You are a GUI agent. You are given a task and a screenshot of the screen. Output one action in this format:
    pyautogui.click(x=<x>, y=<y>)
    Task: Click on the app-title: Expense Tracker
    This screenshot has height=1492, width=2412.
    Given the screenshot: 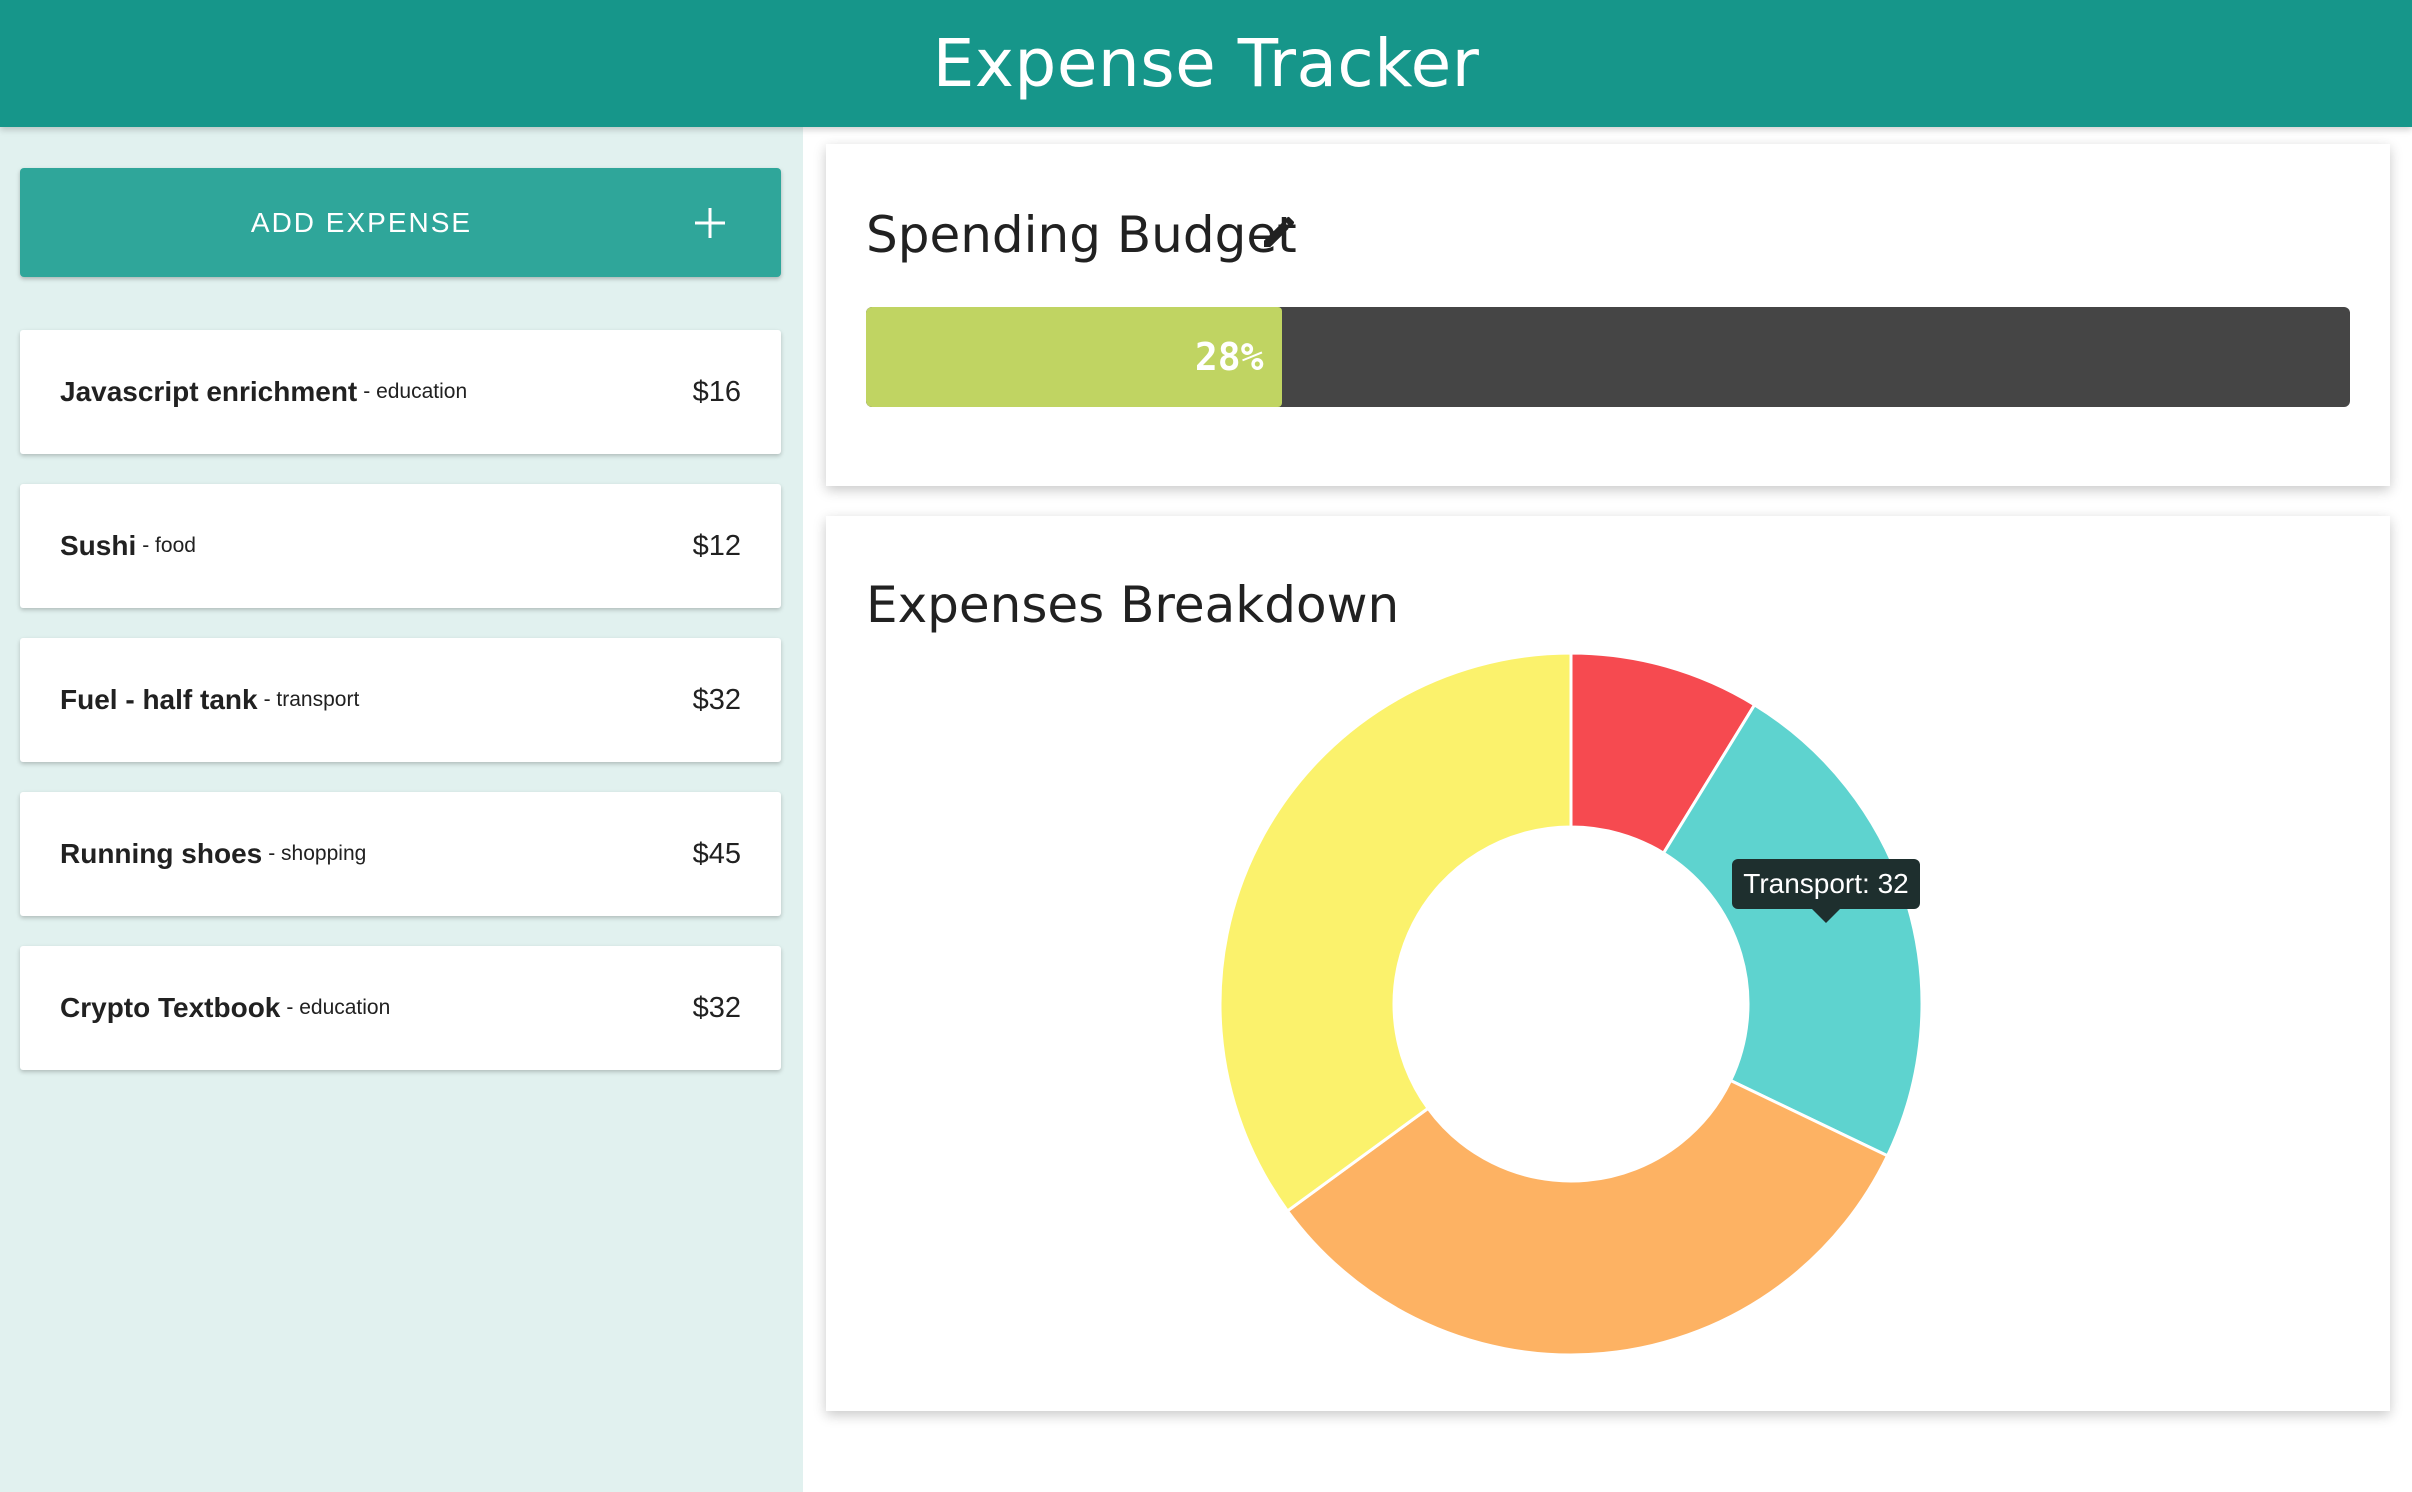 What is the action you would take?
    pyautogui.click(x=1206, y=63)
    